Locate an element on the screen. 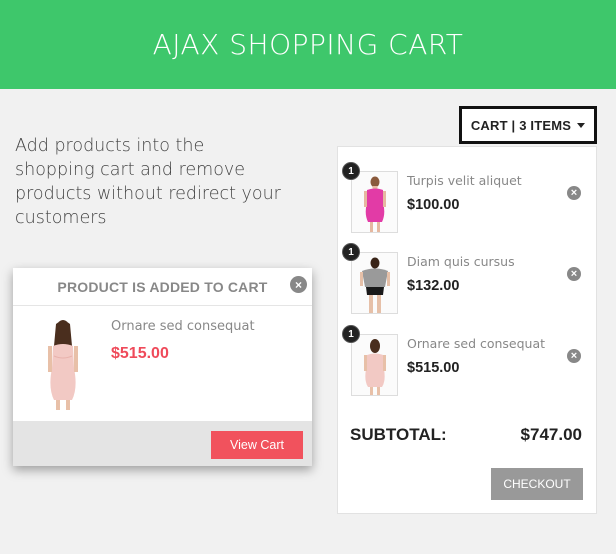  subtotal-label: SUBTOTAL: is located at coordinates (398, 434).